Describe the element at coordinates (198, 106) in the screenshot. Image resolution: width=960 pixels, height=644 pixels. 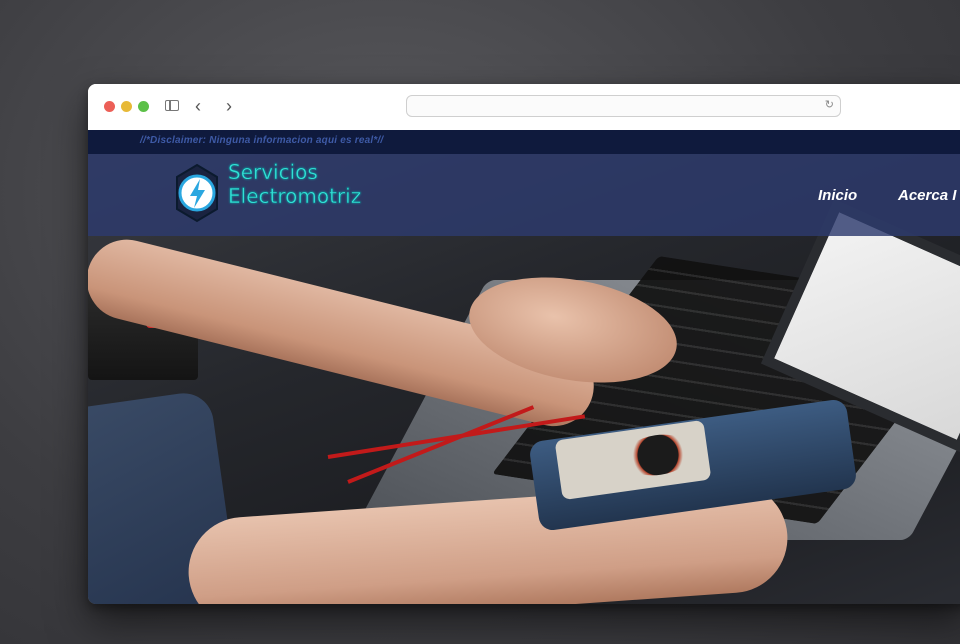
I see `back-icon: ‹` at that location.